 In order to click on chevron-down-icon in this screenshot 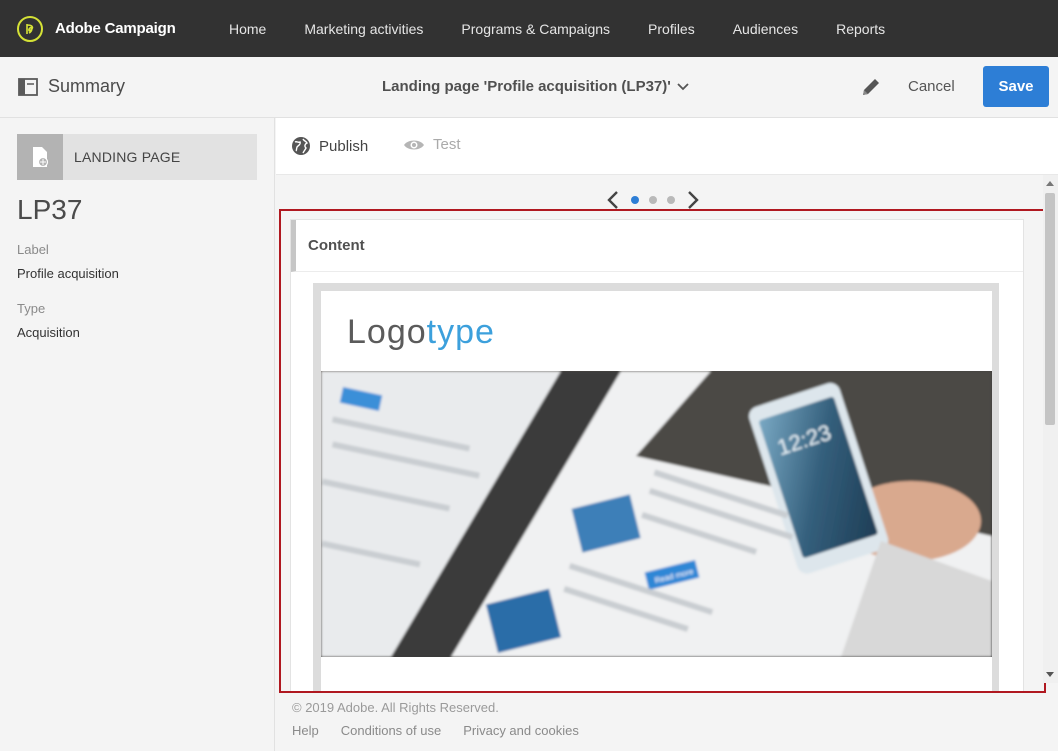, I will do `click(683, 86)`.